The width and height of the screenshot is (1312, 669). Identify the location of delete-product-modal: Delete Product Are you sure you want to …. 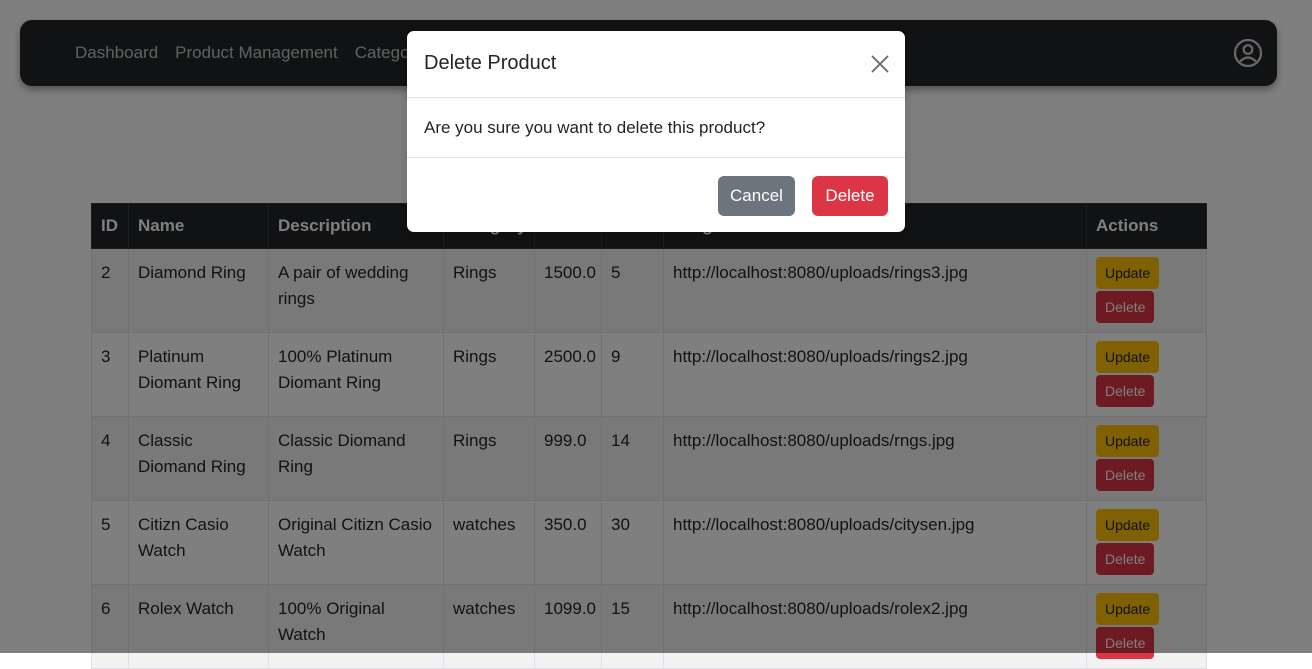
(656, 131).